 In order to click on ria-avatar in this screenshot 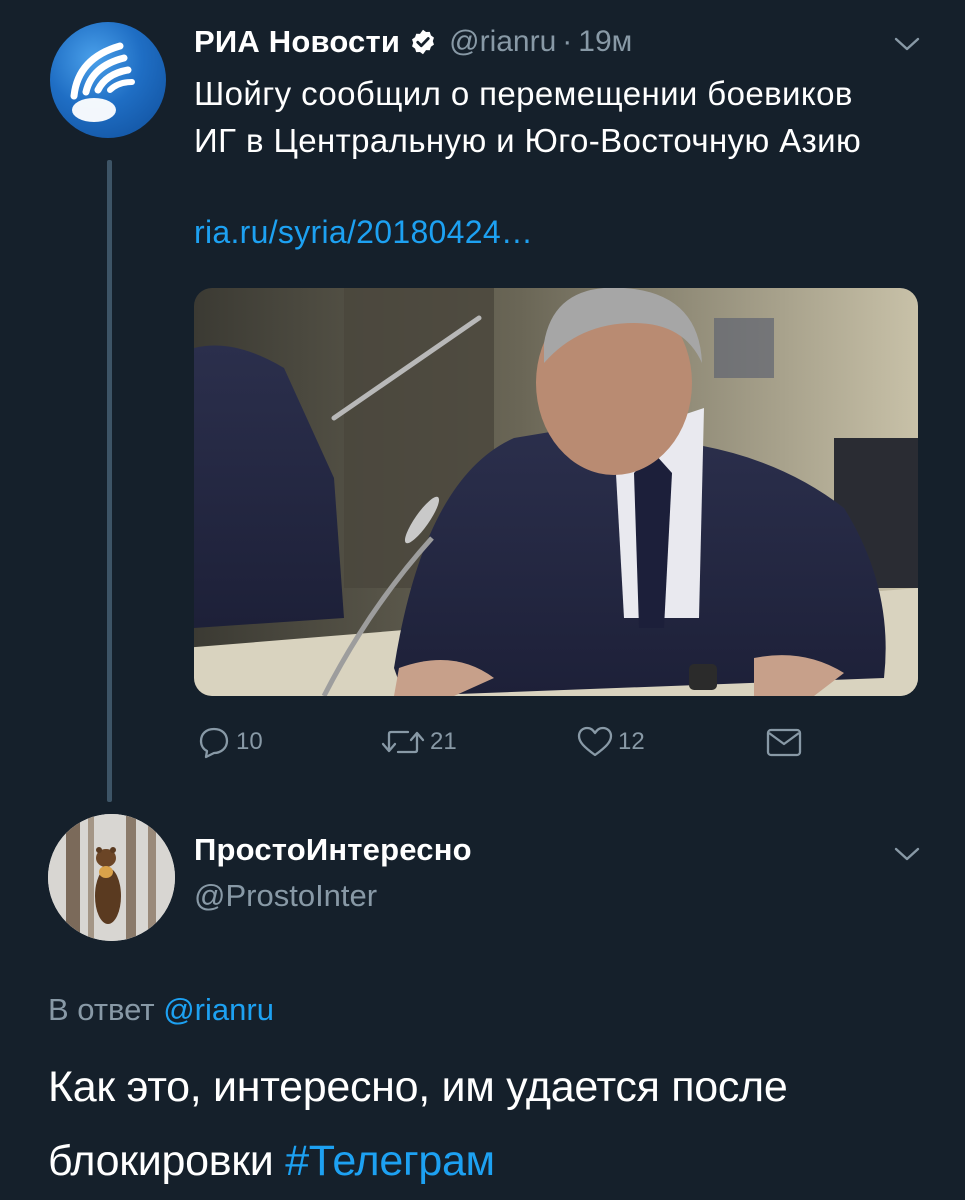, I will do `click(108, 80)`.